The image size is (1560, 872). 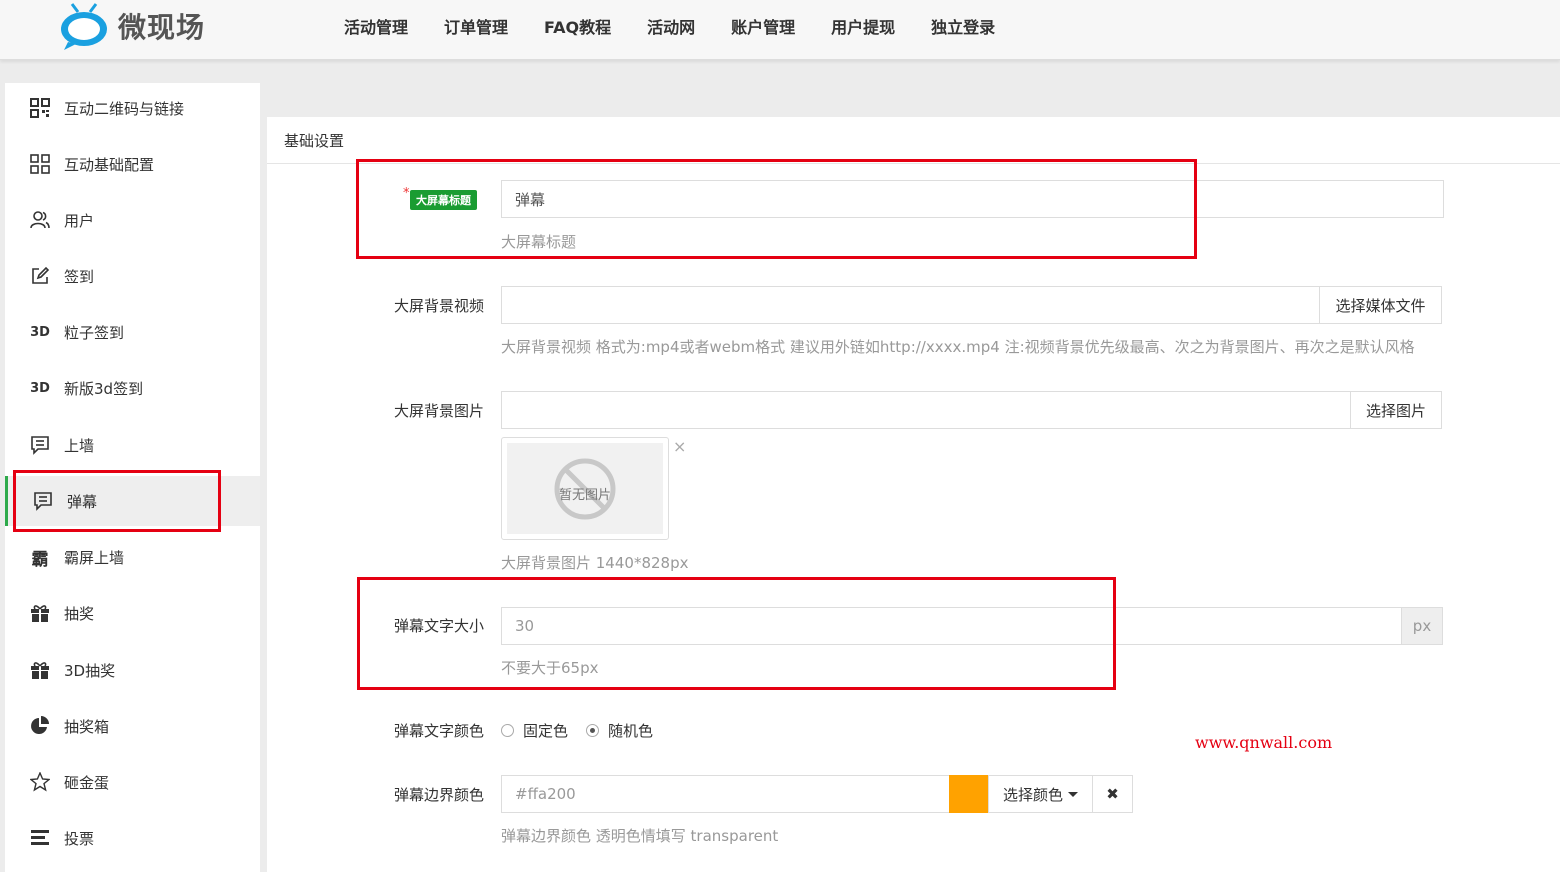 What do you see at coordinates (132, 670) in the screenshot?
I see `sidebar-item-3d-lottery: 3D抽奖` at bounding box center [132, 670].